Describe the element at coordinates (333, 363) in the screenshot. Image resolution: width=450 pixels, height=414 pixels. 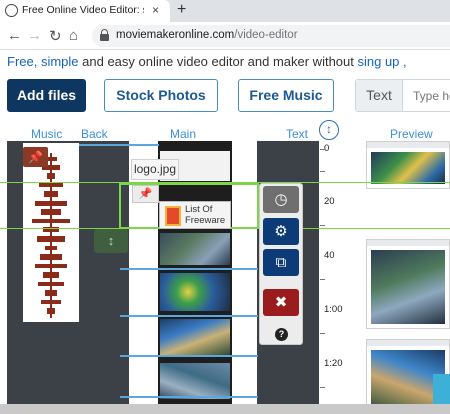
I see `ruler-label: 1:20` at that location.